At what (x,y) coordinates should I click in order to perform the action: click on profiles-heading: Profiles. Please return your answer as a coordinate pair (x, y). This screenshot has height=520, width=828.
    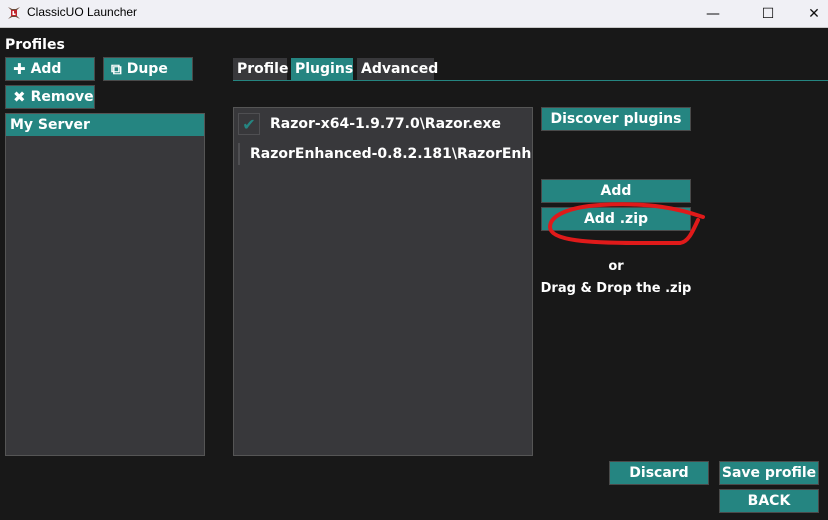
    Looking at the image, I should click on (35, 45).